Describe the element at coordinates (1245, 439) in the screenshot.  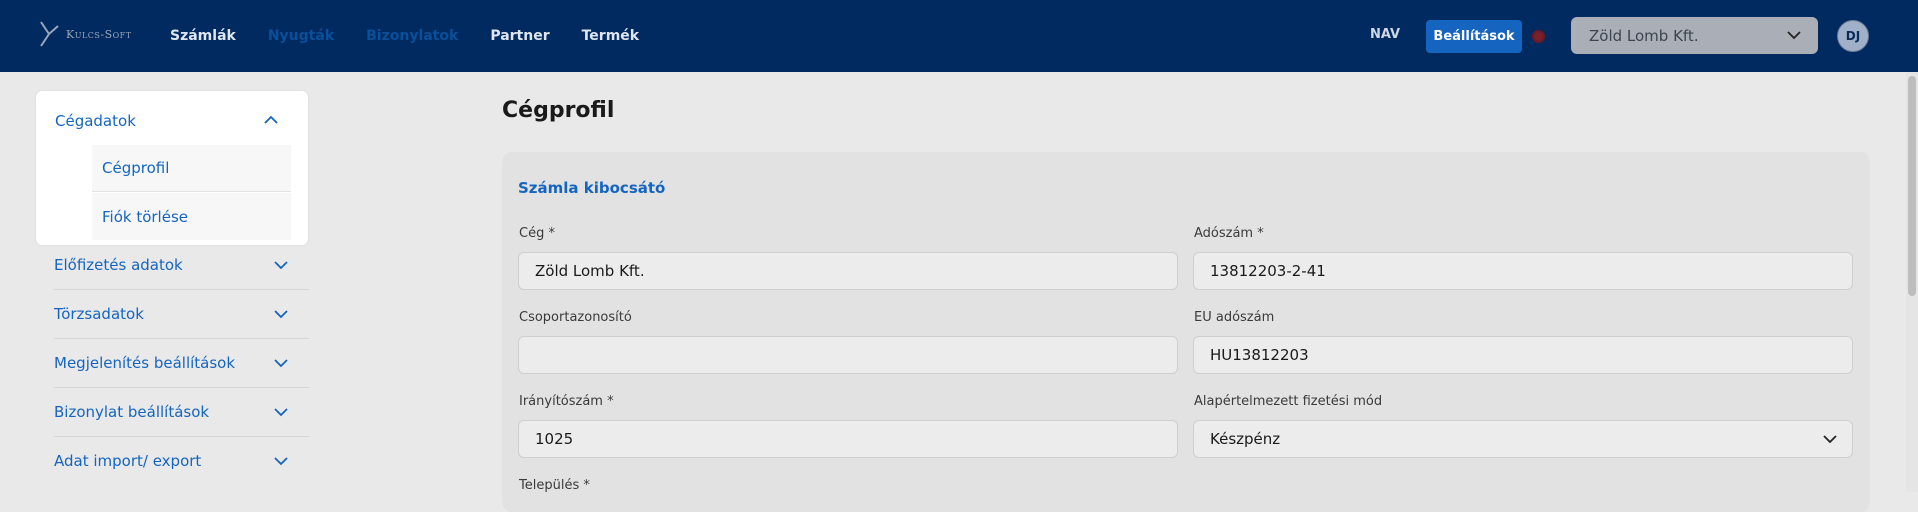
I see `payment-select-value: Készpénz` at that location.